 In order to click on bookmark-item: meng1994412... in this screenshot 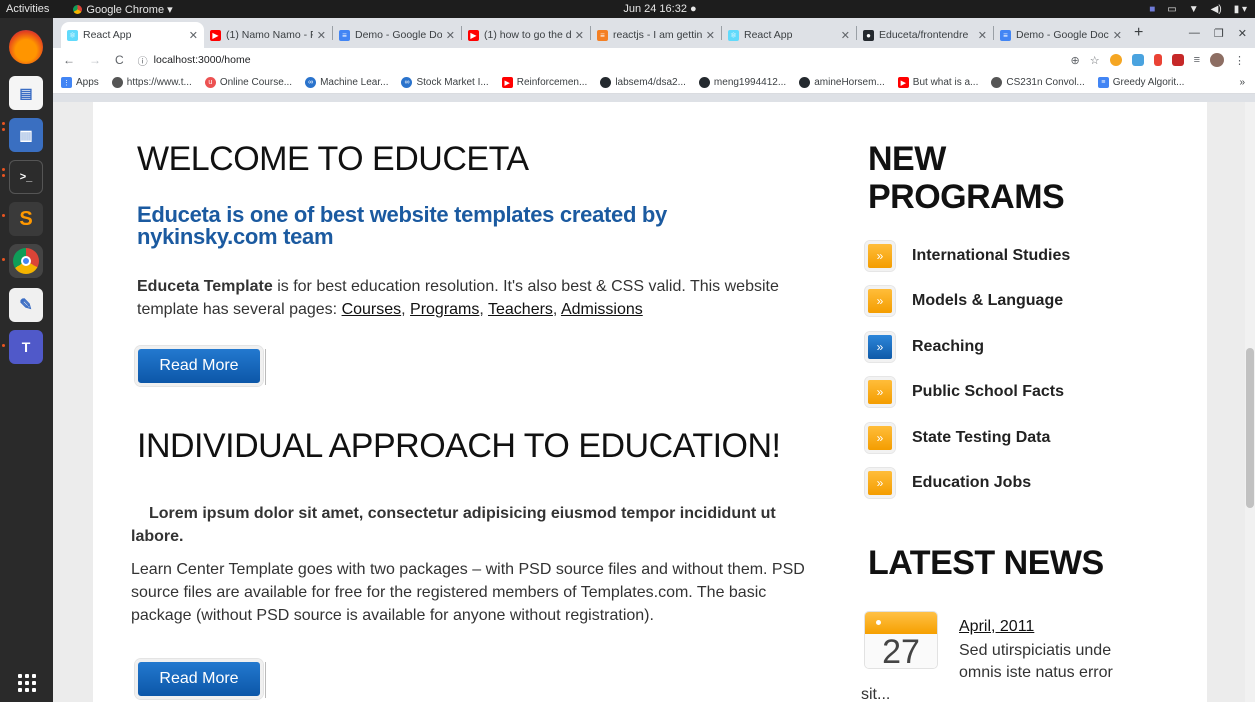, I will do `click(742, 82)`.